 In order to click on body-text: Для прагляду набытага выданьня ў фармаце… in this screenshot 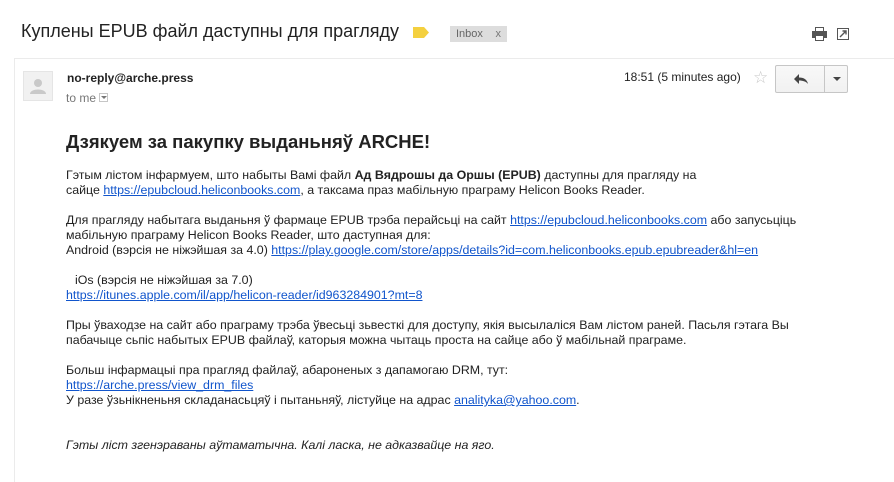, I will do `click(288, 220)`.